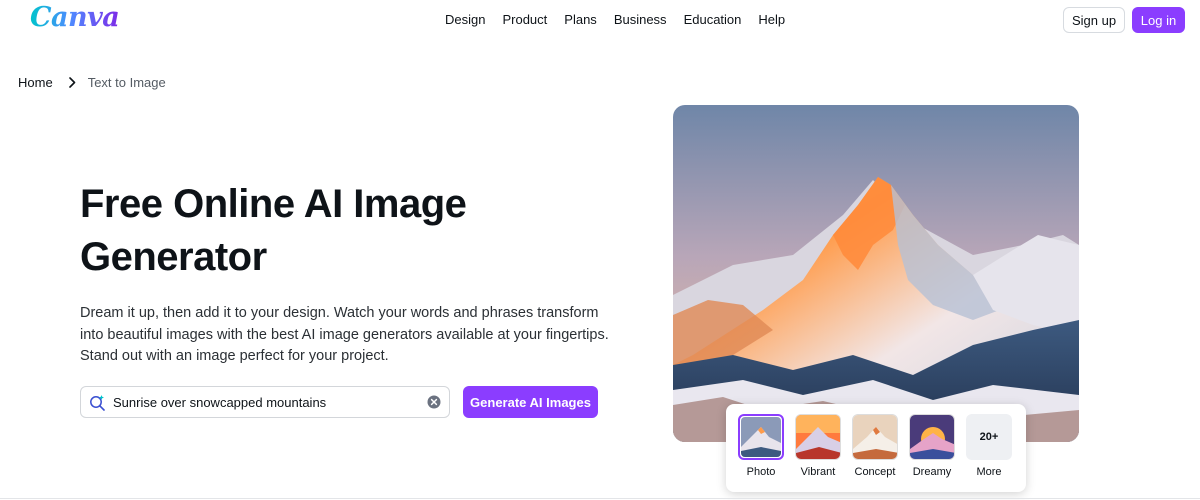  Describe the element at coordinates (35, 82) in the screenshot. I see `breadcrumb-home-link: Home` at that location.